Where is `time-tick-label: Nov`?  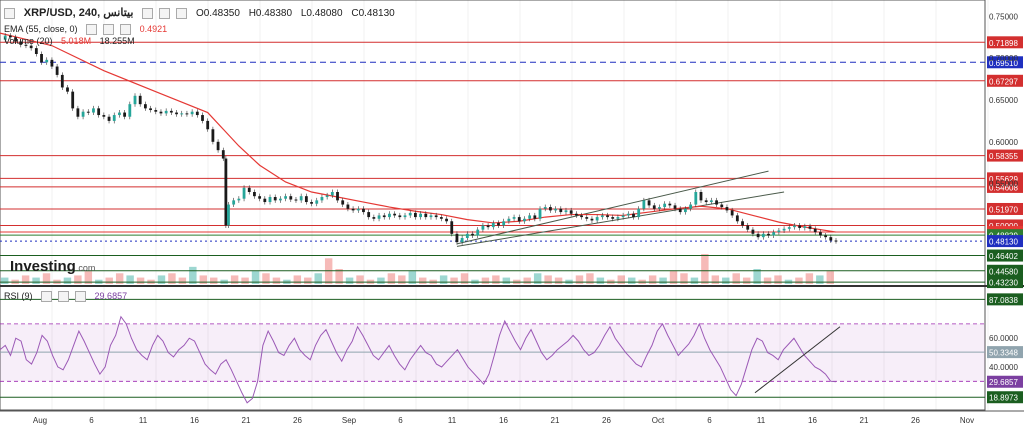 time-tick-label: Nov is located at coordinates (967, 420).